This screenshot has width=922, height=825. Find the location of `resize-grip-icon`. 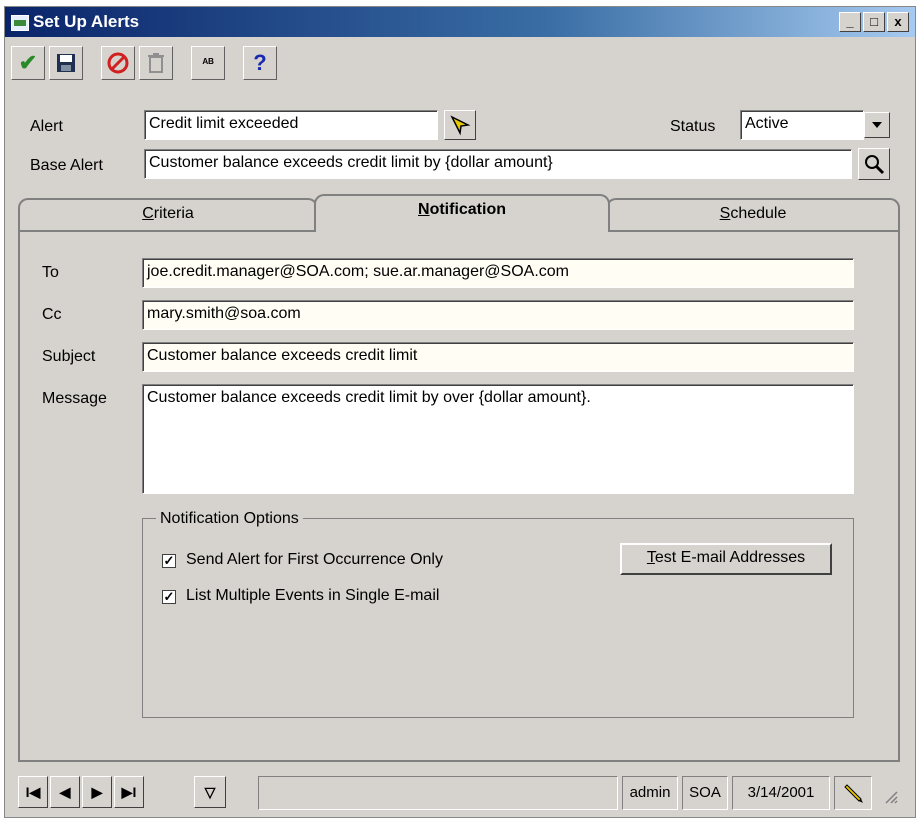

resize-grip-icon is located at coordinates (891, 797).